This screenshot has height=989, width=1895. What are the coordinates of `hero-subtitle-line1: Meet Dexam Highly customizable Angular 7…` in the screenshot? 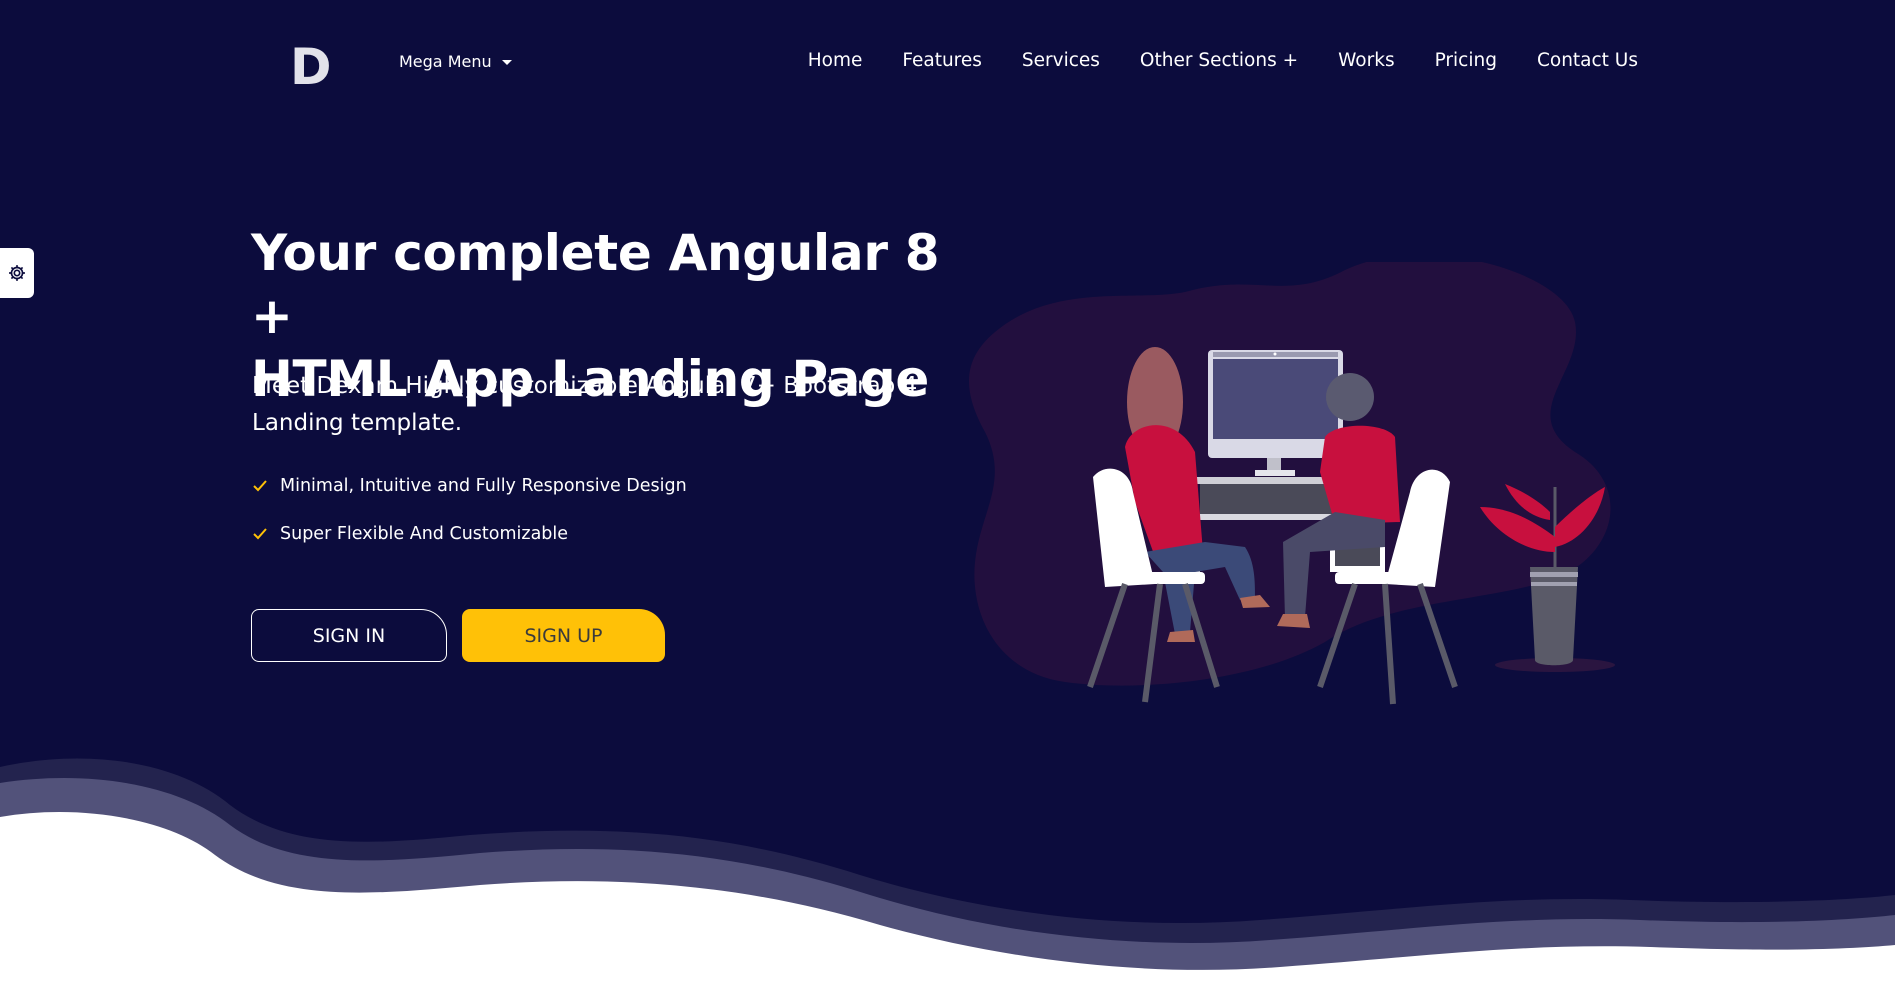 It's located at (585, 386).